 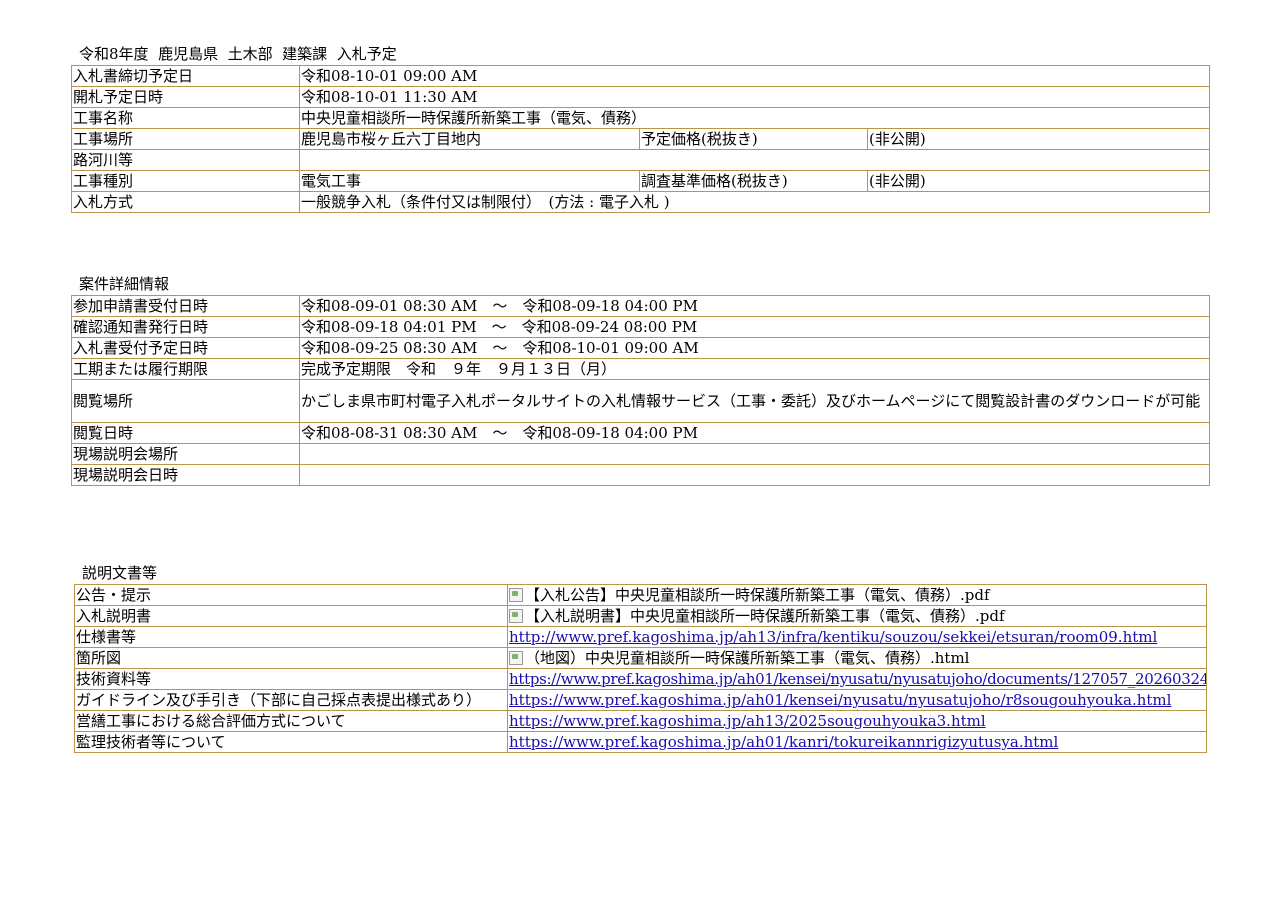 I want to click on row-value: 完成予定期限 令和 ９年 ９月１３日（月）, so click(x=754, y=369).